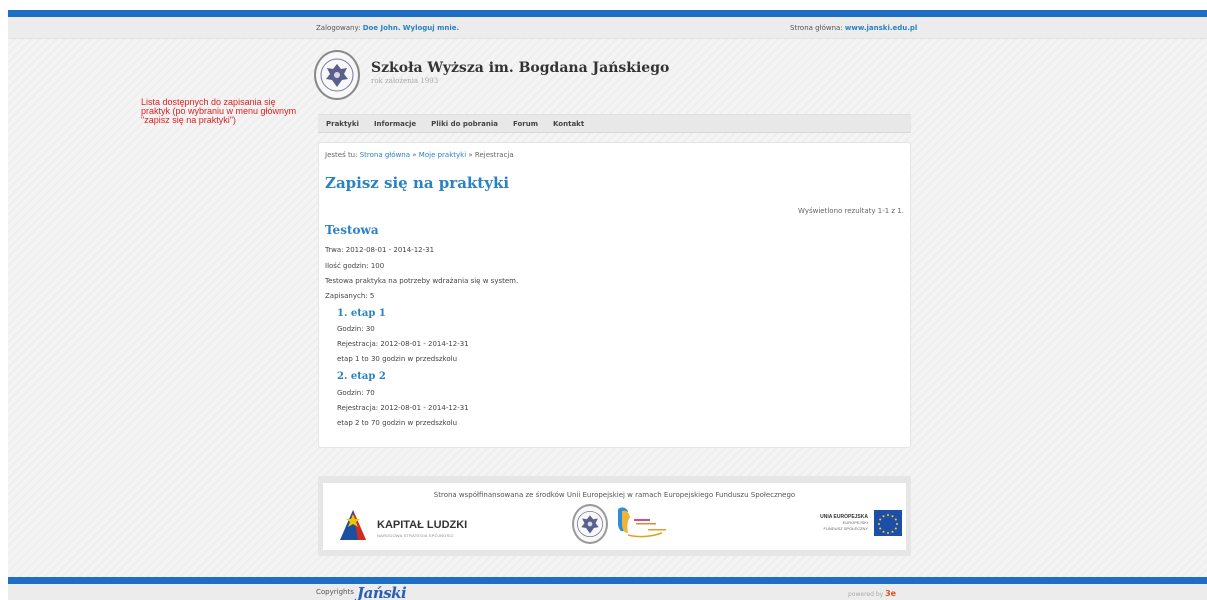  Describe the element at coordinates (372, 296) in the screenshot. I see `enrolled-value: 5` at that location.